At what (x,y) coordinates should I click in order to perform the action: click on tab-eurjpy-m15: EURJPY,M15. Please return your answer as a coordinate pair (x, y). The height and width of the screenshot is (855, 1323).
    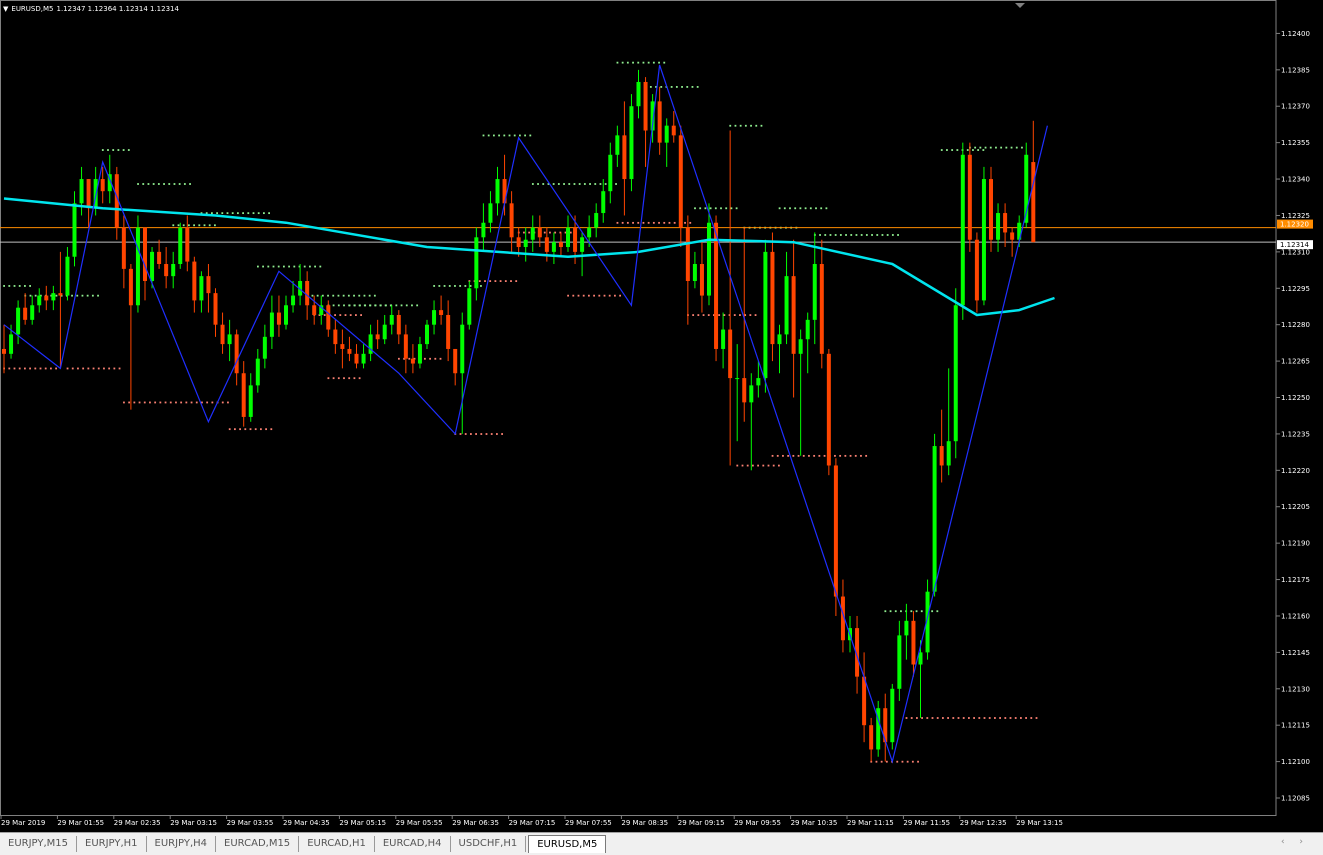
    Looking at the image, I should click on (38, 844).